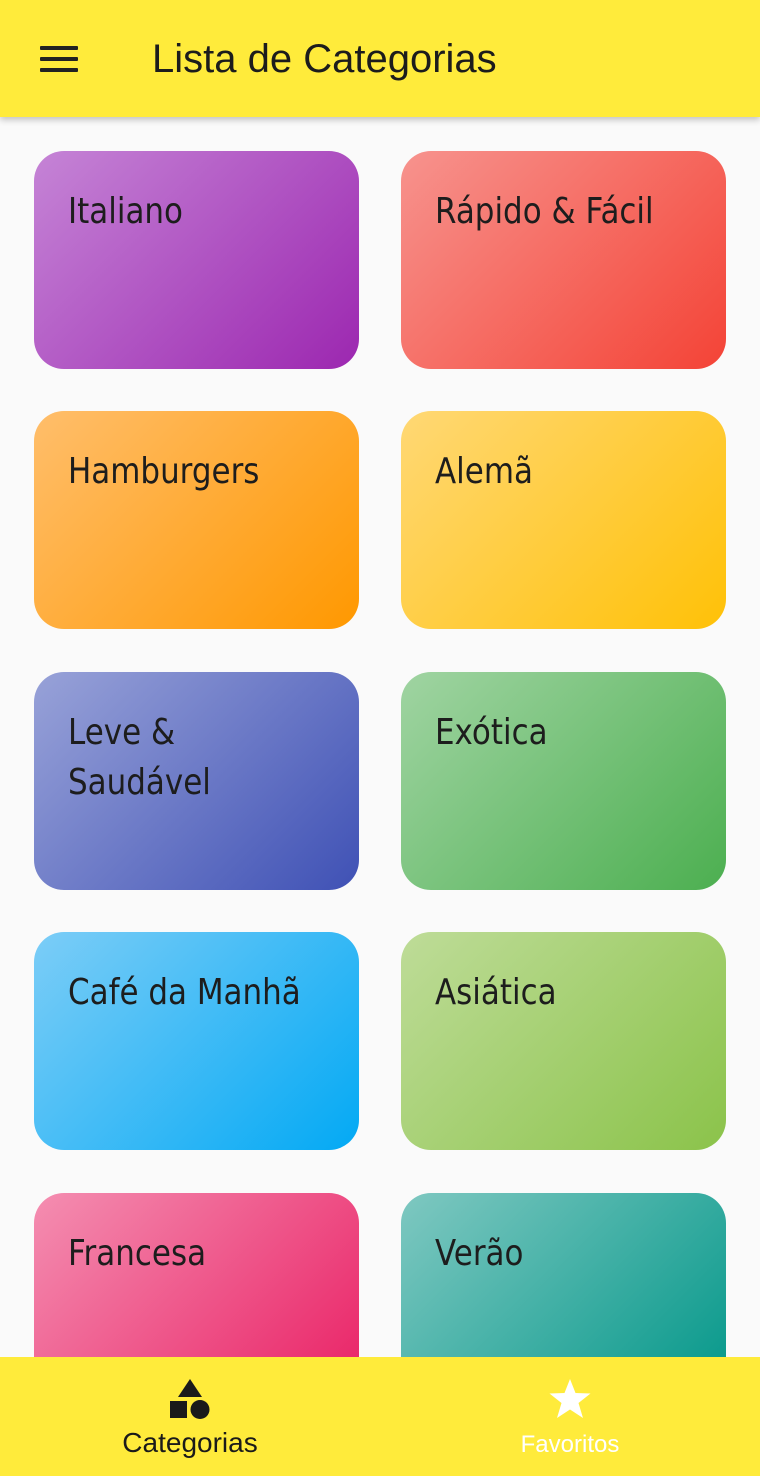 The image size is (760, 1476). What do you see at coordinates (479, 1253) in the screenshot?
I see `category-title: Verão` at bounding box center [479, 1253].